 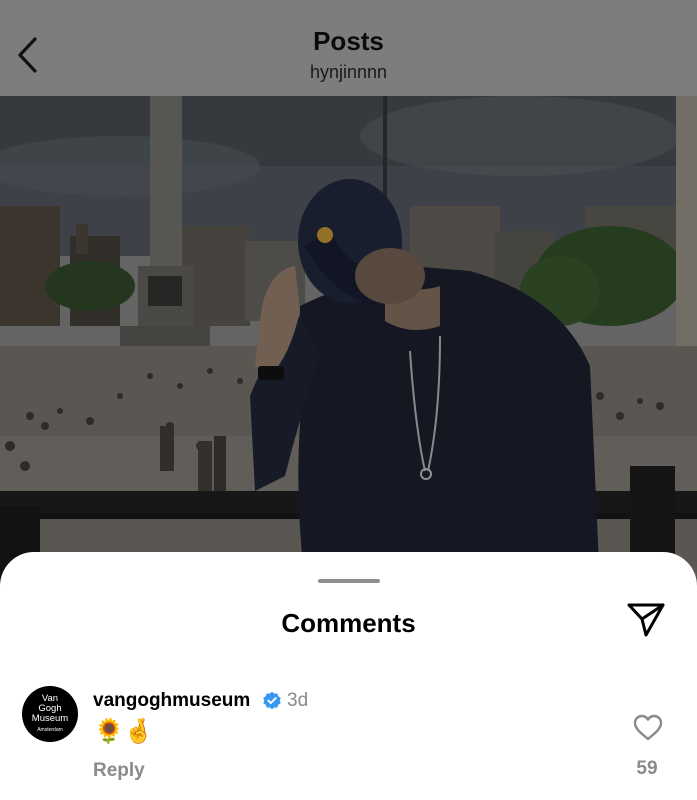 What do you see at coordinates (272, 700) in the screenshot?
I see `verified-badge-icon` at bounding box center [272, 700].